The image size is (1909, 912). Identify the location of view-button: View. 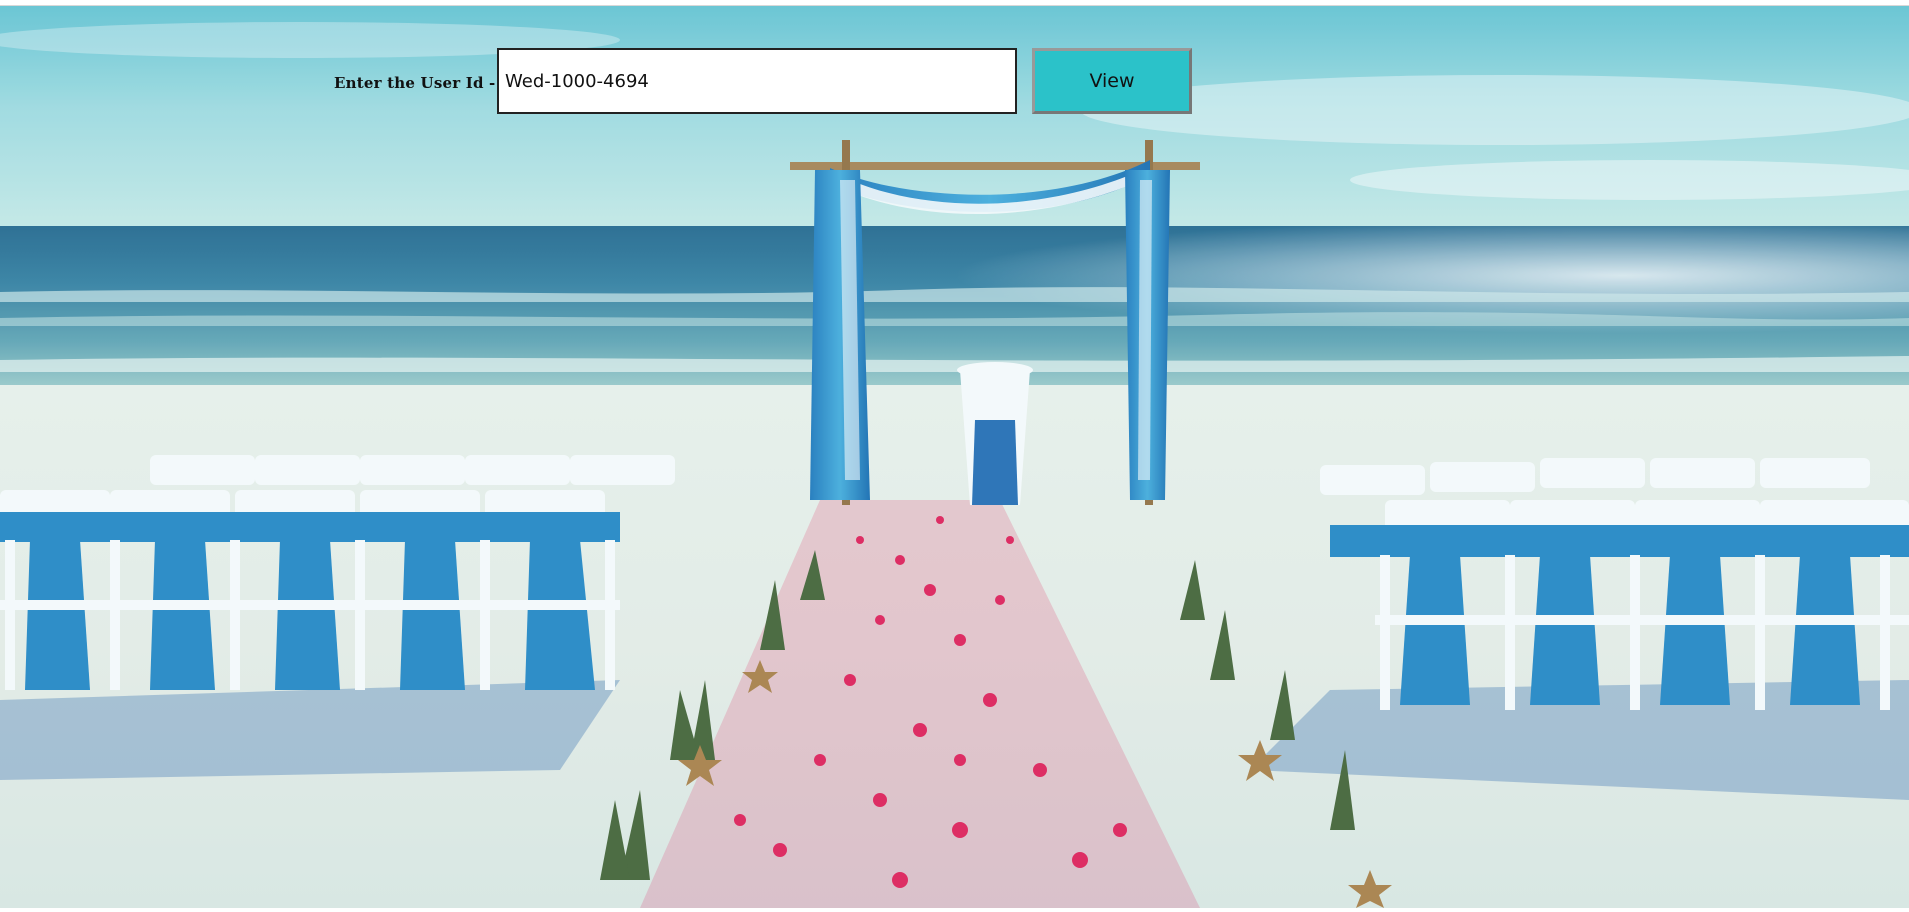
(1112, 81).